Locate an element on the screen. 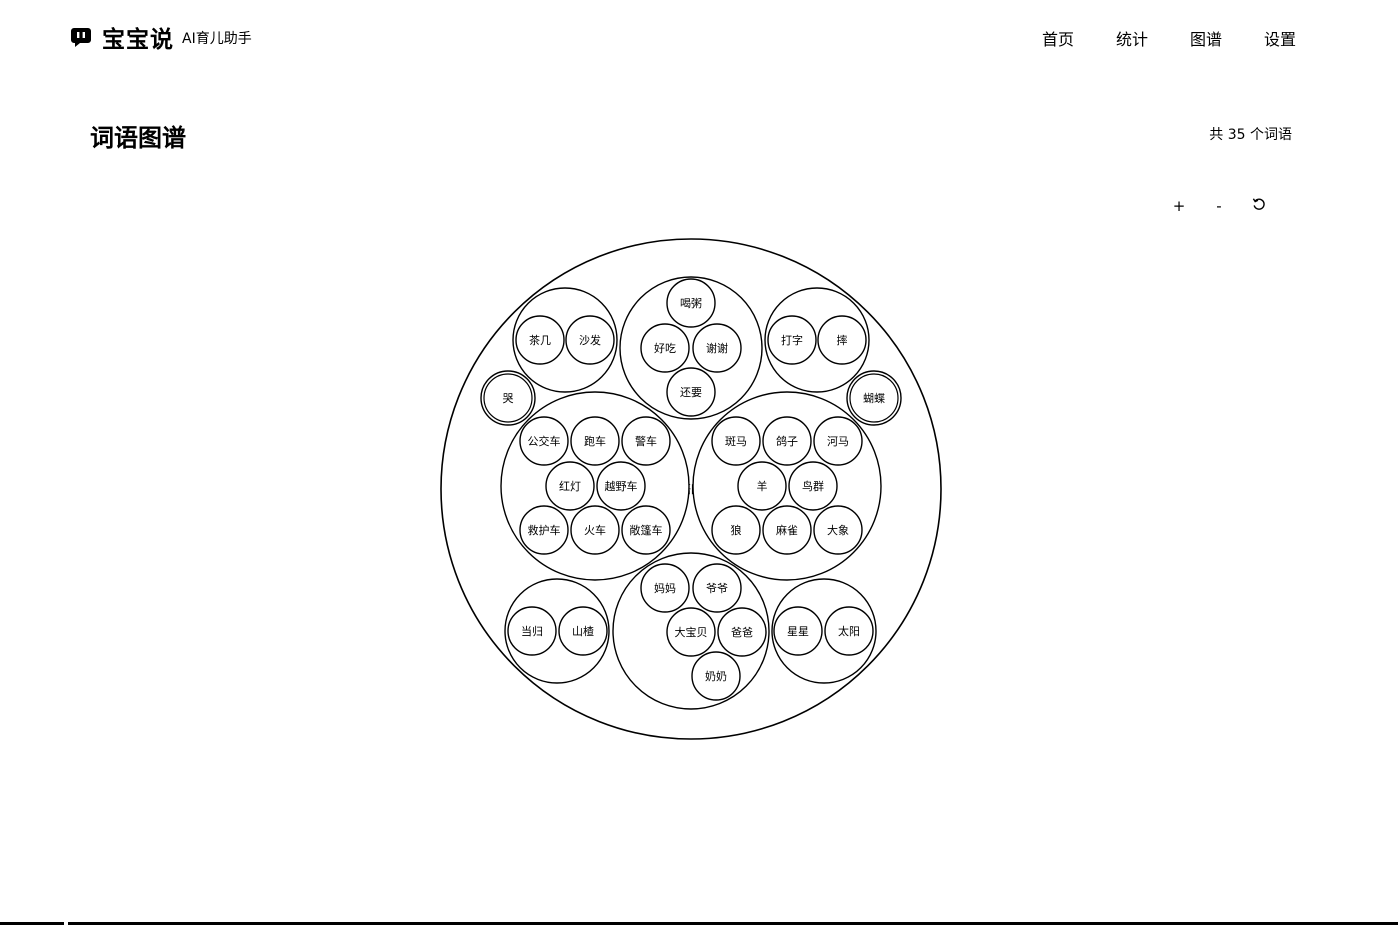  bottom-divider is located at coordinates (699, 923).